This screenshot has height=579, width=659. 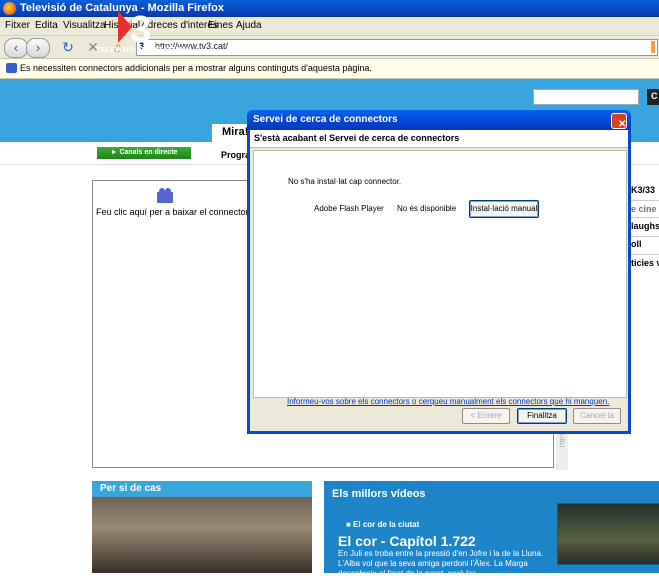 I want to click on right-item-oll: oll, so click(x=636, y=244).